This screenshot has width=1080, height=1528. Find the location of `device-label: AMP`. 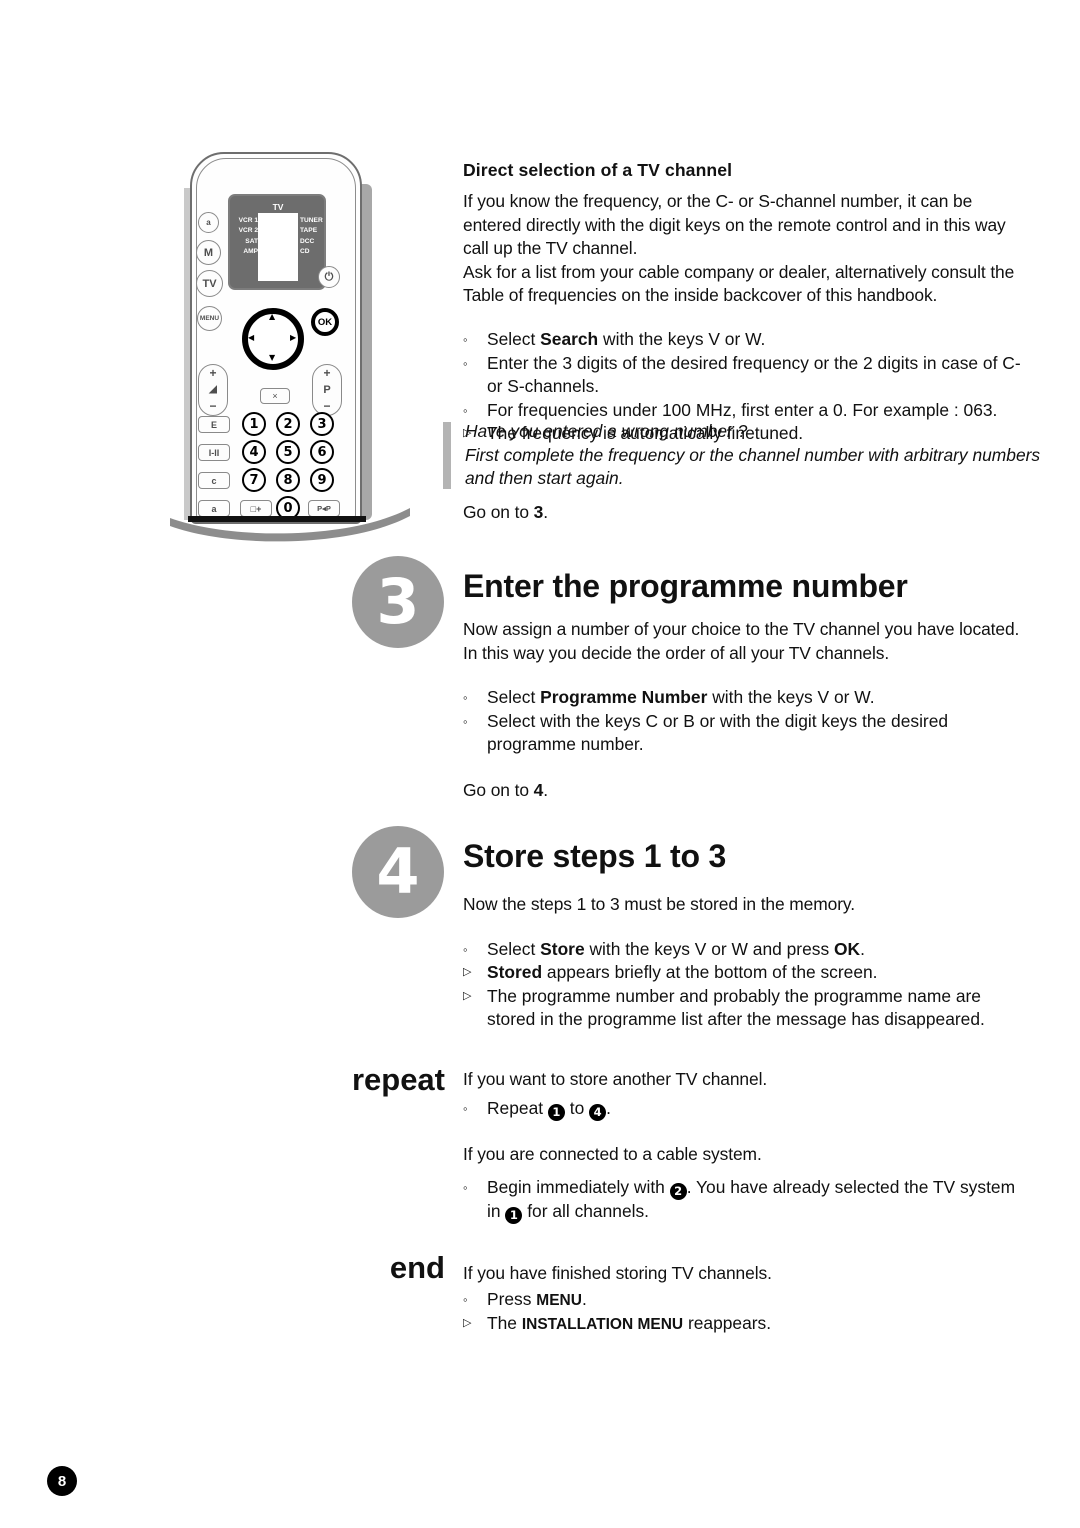

device-label: AMP is located at coordinates (250, 252).